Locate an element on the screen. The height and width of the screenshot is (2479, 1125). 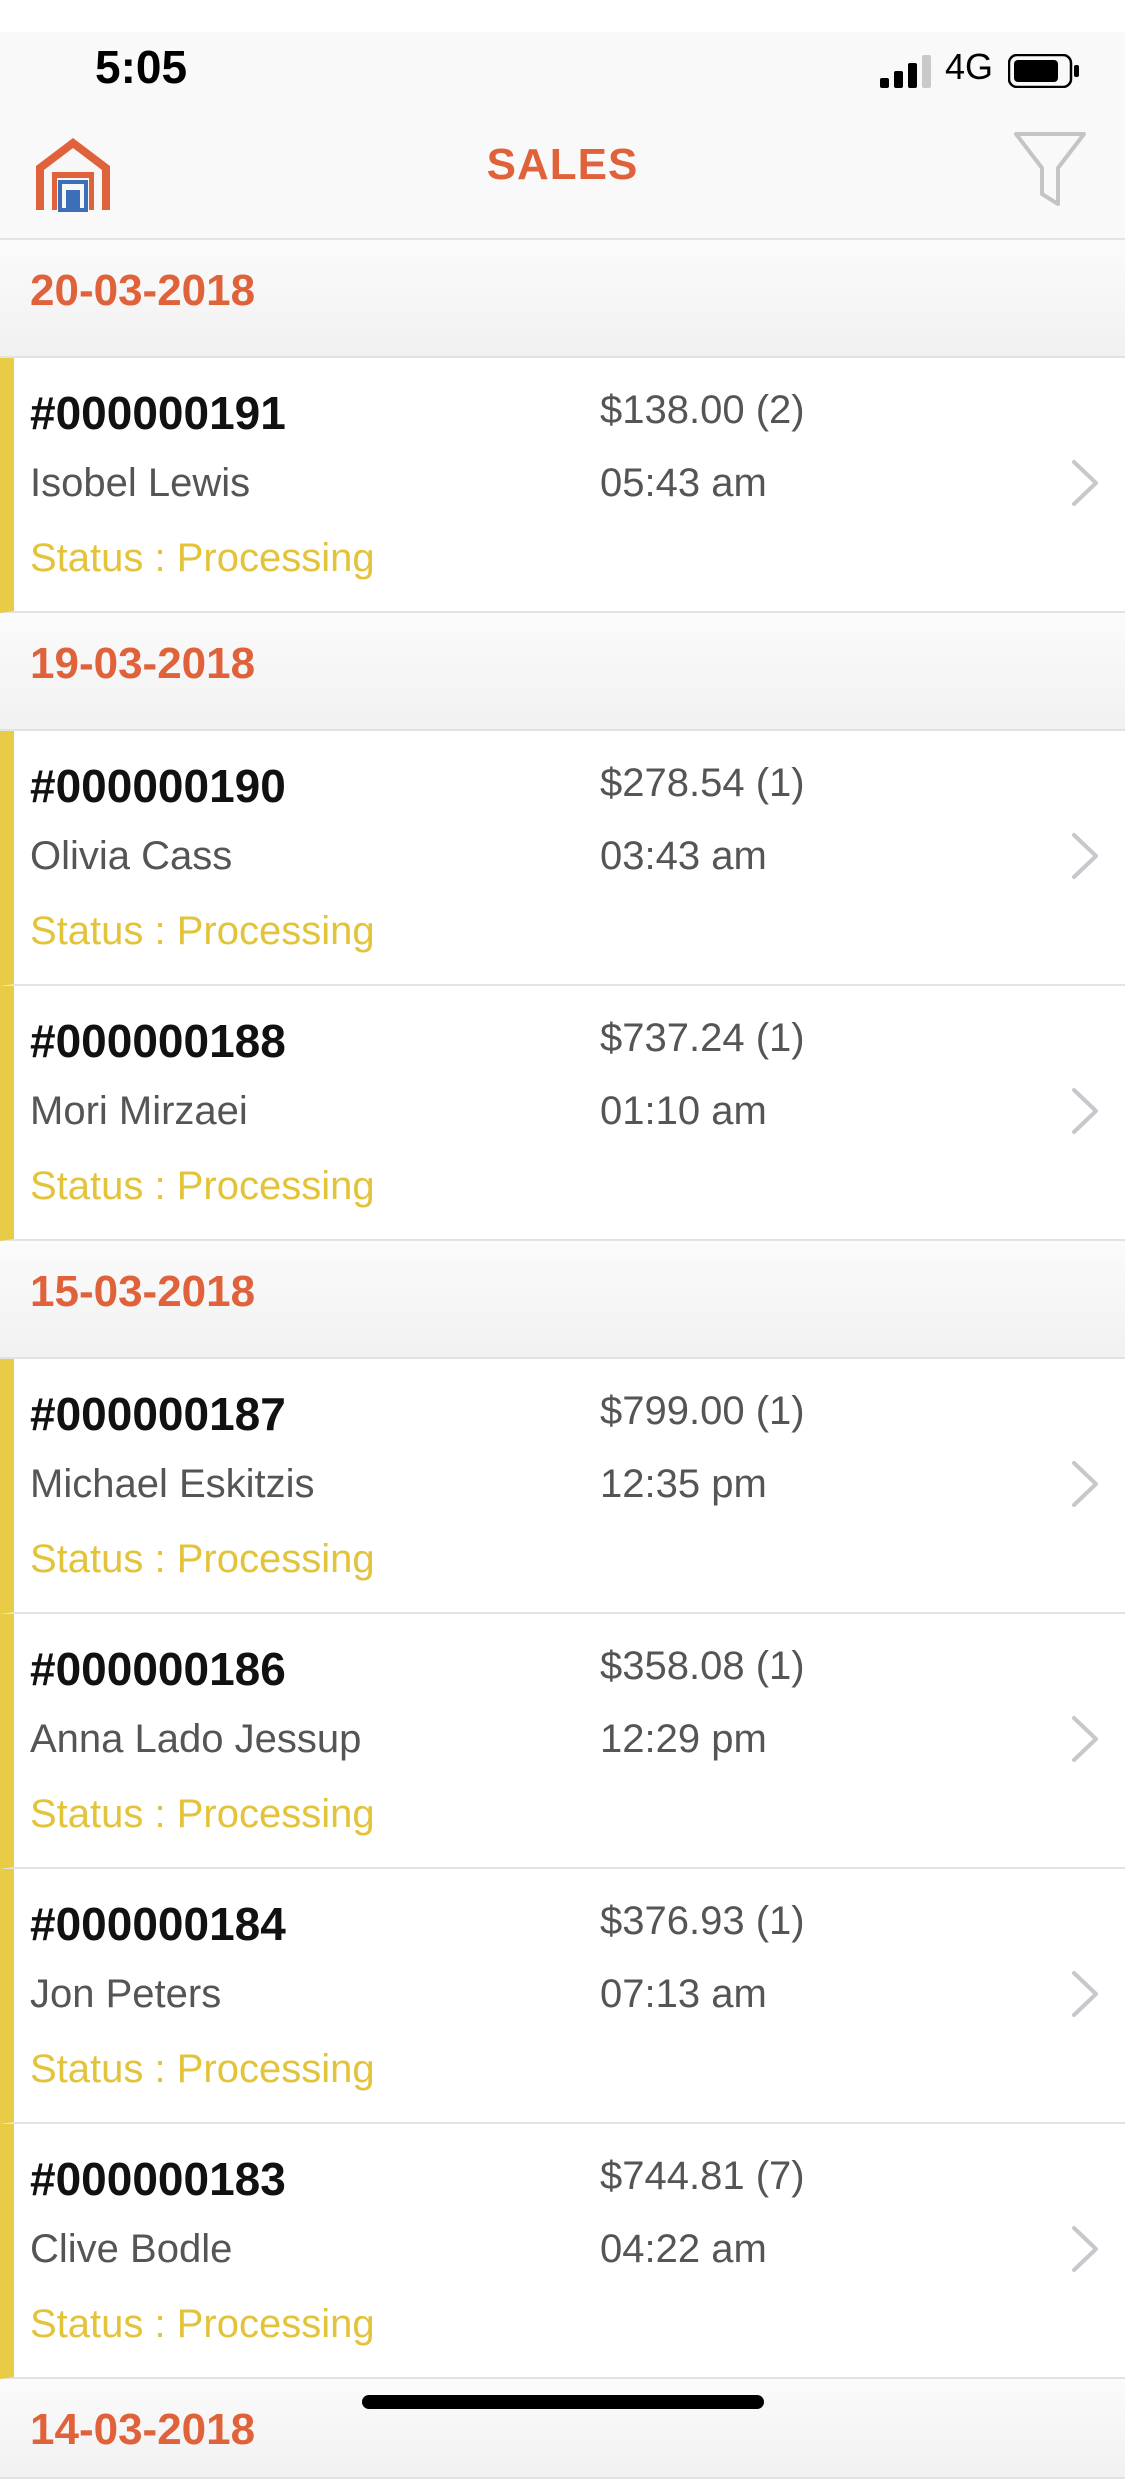
order-time: 05:43 am is located at coordinates (683, 483).